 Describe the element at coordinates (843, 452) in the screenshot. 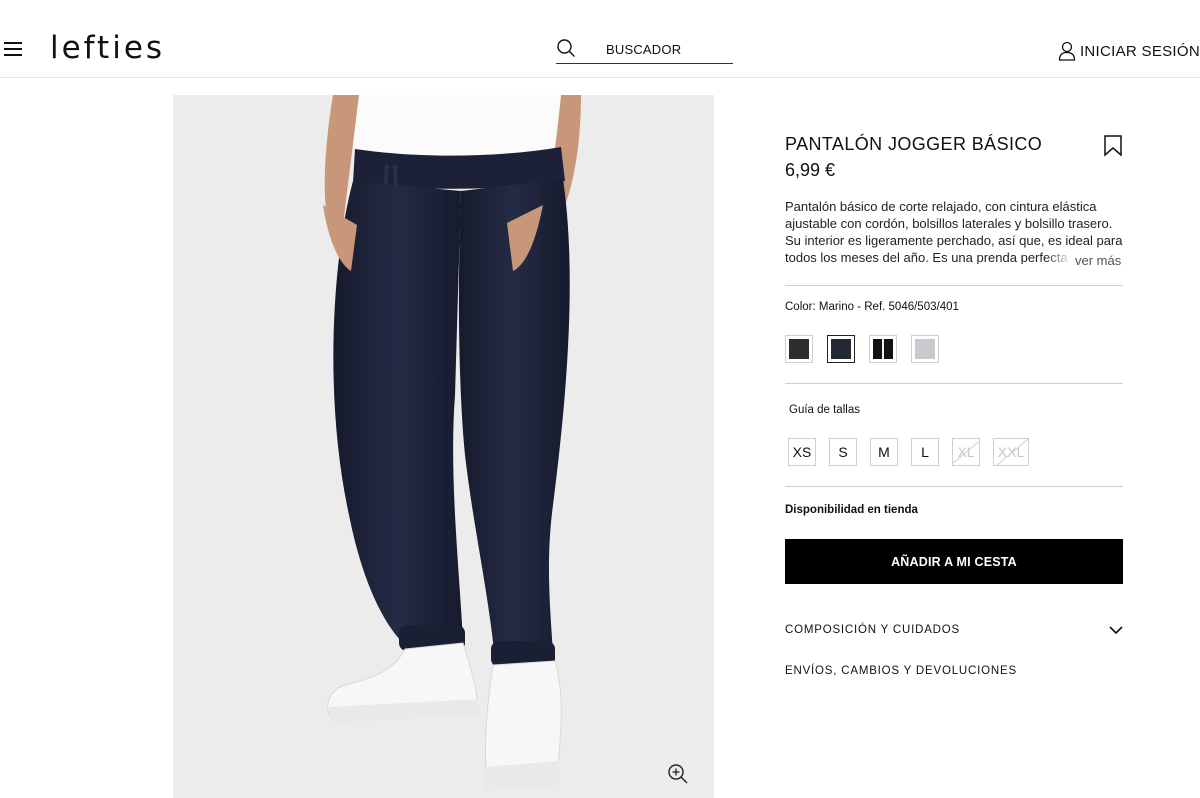

I see `size-option-s: S` at that location.